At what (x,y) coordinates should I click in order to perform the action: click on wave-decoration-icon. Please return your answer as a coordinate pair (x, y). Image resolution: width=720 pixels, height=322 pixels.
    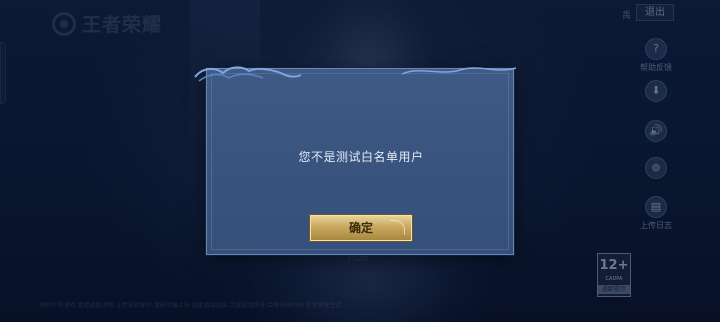
    Looking at the image, I should click on (459, 71).